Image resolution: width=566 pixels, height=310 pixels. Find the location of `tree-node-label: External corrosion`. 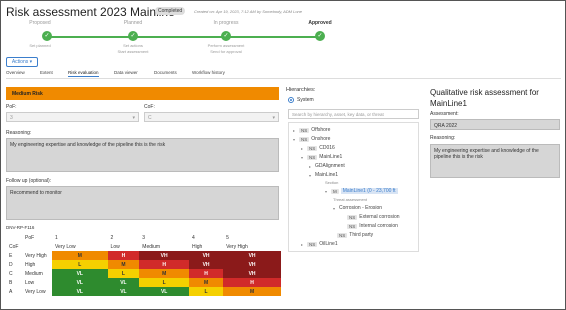

tree-node-label: External corrosion is located at coordinates (379, 217).